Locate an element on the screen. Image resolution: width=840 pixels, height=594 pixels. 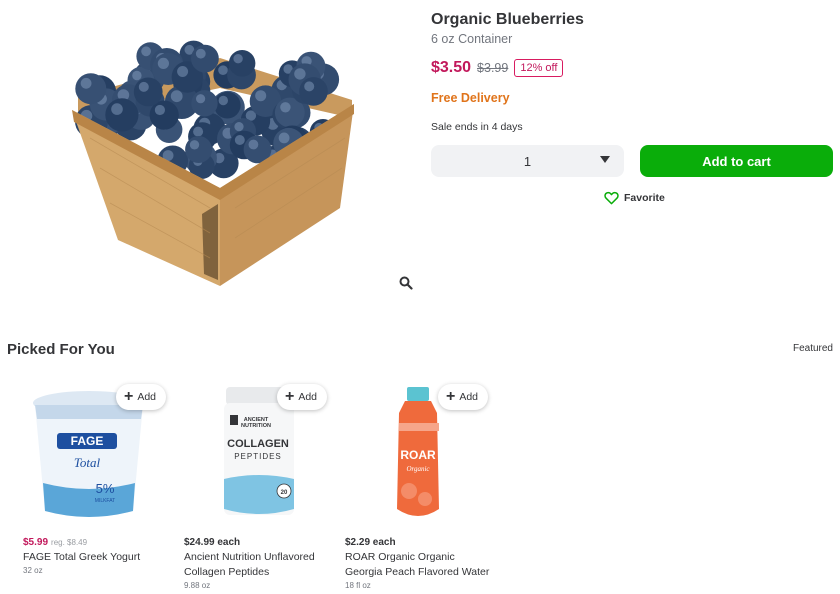
sort-label: Featured is located at coordinates (813, 348).